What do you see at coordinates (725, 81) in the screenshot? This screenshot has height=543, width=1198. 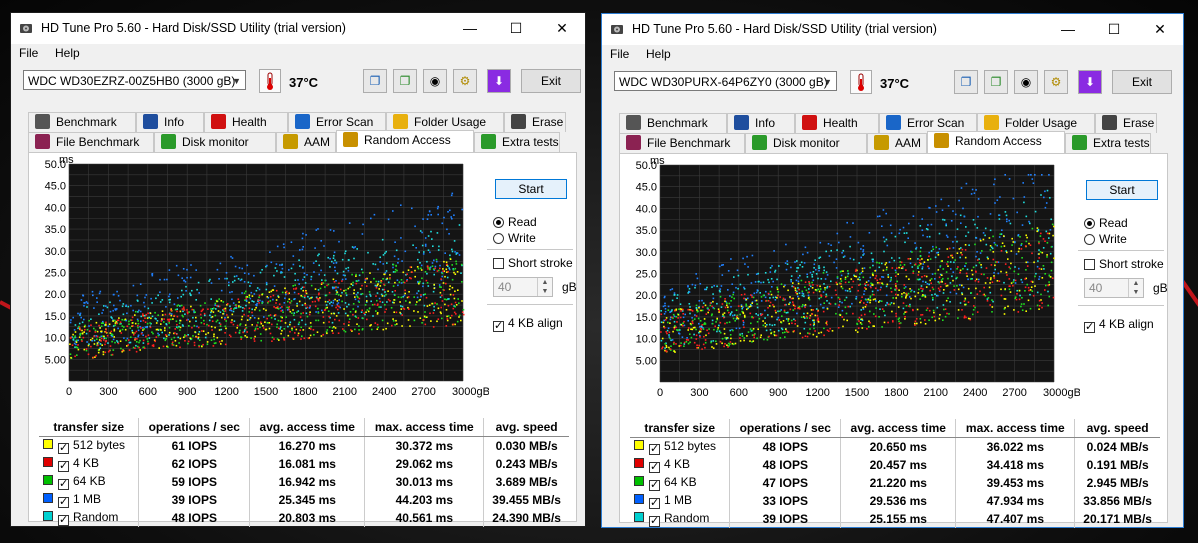 I see `drive-select: WDC WD30PURX-64P6ZY0 (3000 gB) ▼` at bounding box center [725, 81].